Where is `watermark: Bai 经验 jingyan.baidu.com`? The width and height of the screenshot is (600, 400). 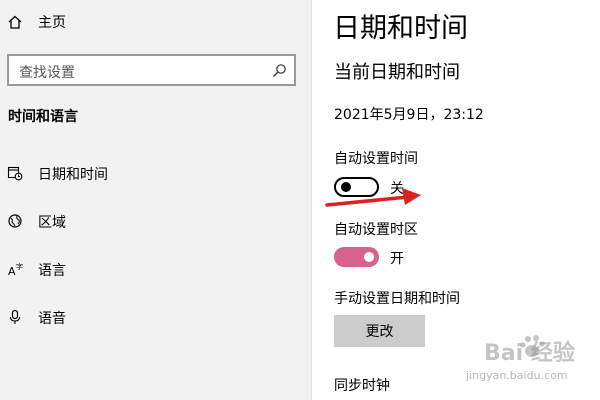 watermark: Bai 经验 jingyan.baidu.com is located at coordinates (528, 365).